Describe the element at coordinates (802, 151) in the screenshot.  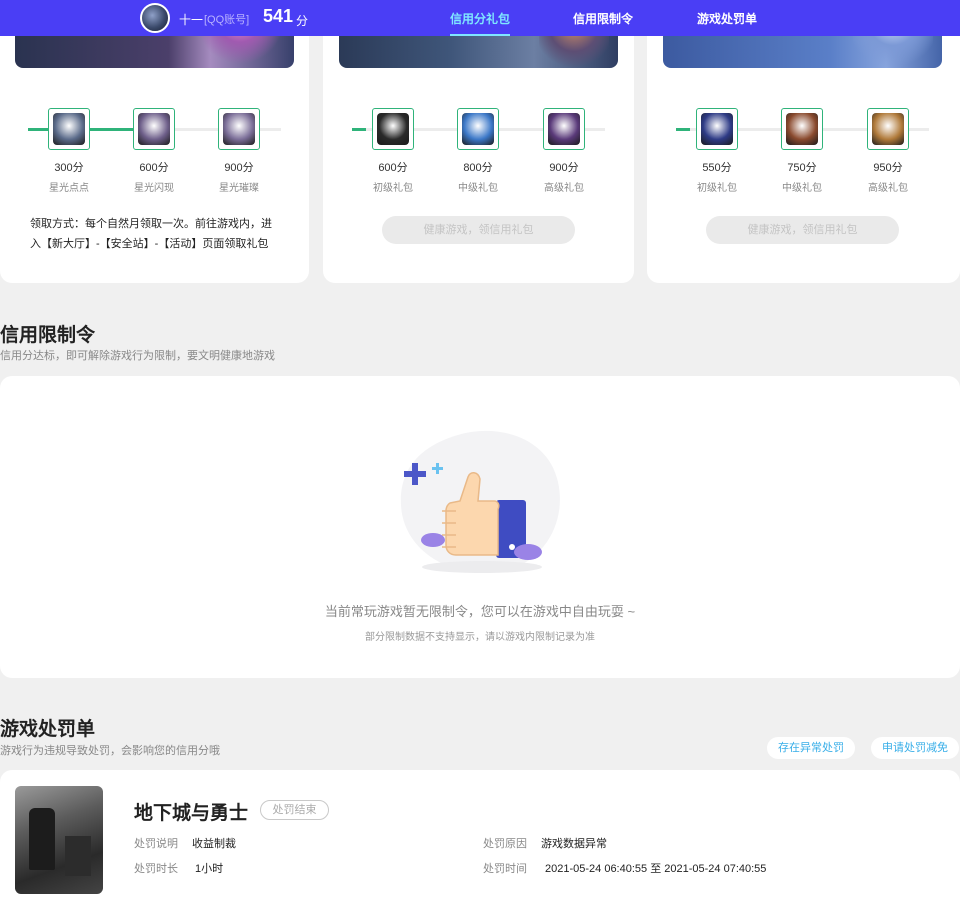
I see `reward-item: 750分 中级礼包` at that location.